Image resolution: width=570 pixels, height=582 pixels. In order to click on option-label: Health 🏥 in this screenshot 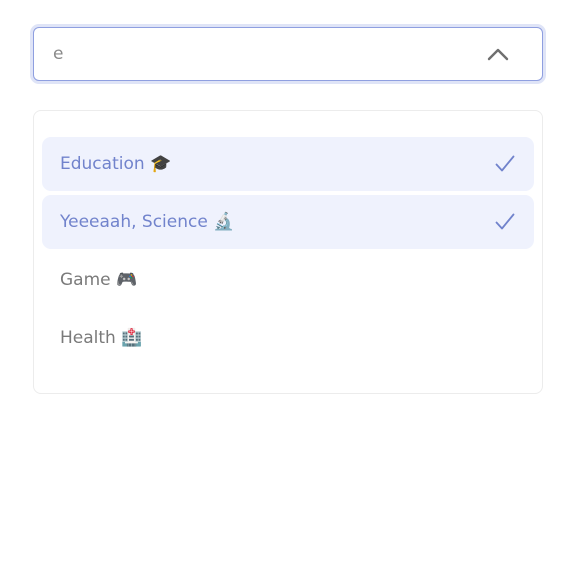, I will do `click(101, 338)`.